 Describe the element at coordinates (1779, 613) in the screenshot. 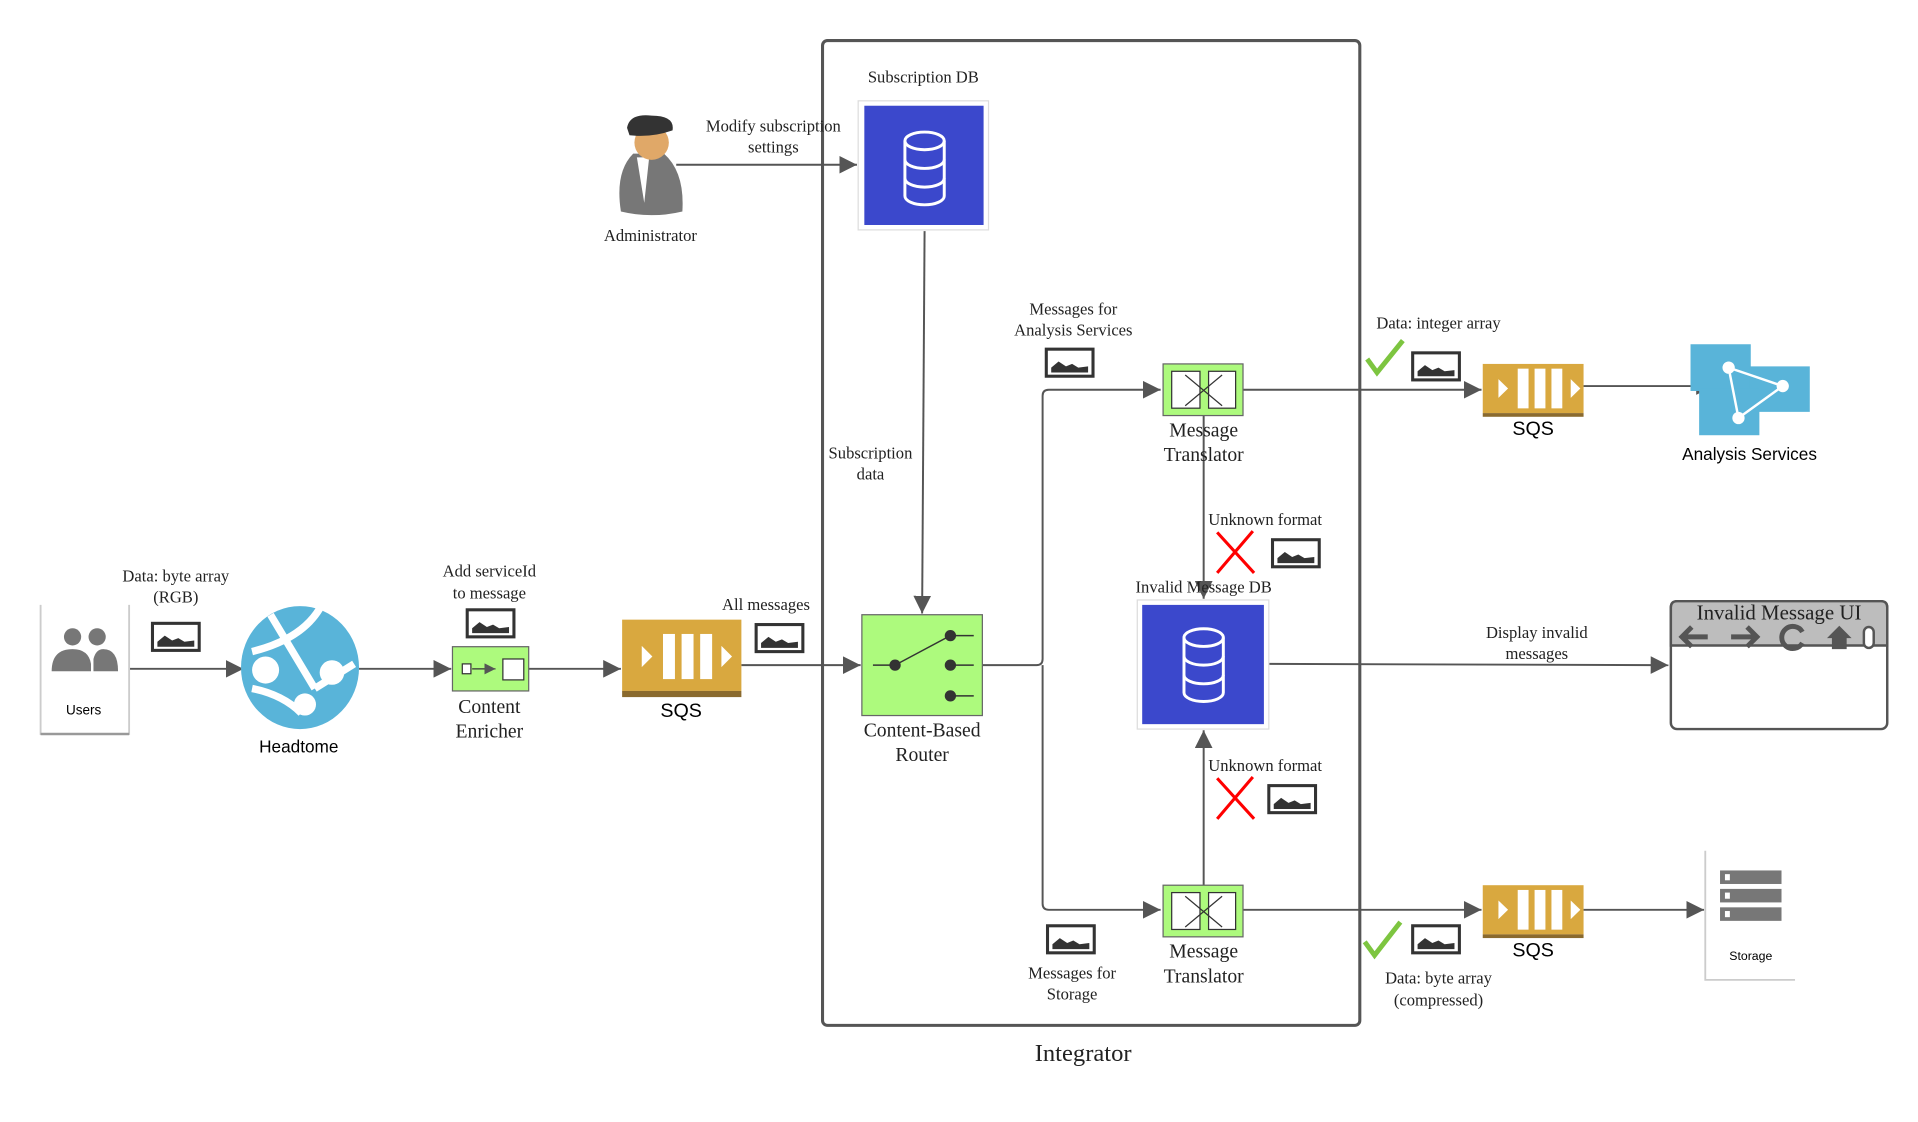

I see `invalid-ui-title: Invalid Message UI` at that location.